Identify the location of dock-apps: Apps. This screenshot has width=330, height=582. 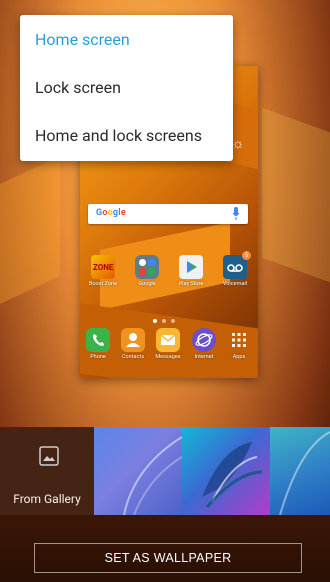
(239, 344).